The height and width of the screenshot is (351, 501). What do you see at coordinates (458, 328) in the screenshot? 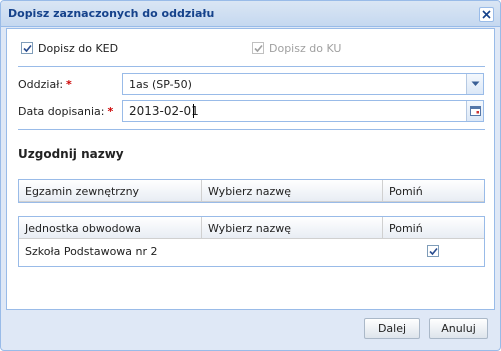
I see `cancel-button: Anuluj` at bounding box center [458, 328].